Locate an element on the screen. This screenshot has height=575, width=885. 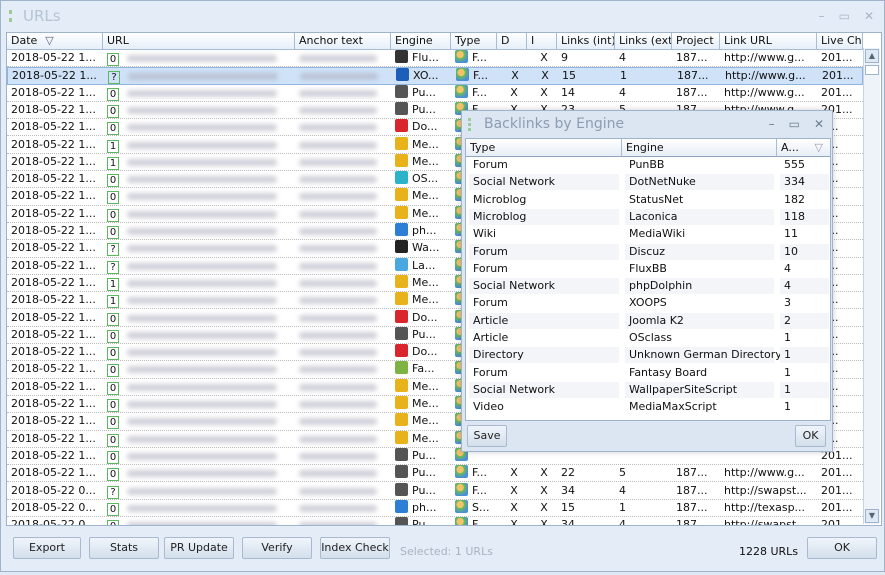
scroll-thumb is located at coordinates (872, 70).